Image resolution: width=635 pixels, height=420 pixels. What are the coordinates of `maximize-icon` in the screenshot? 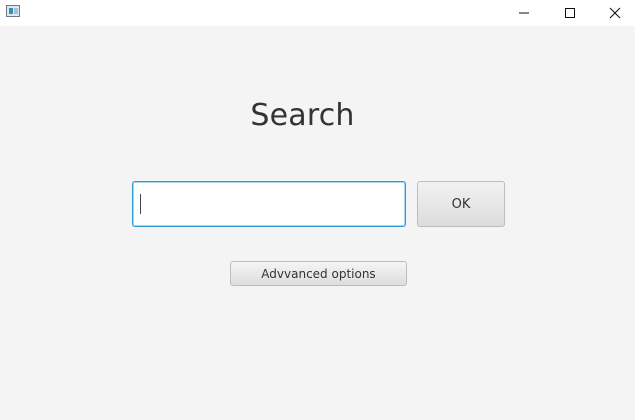 It's located at (570, 13).